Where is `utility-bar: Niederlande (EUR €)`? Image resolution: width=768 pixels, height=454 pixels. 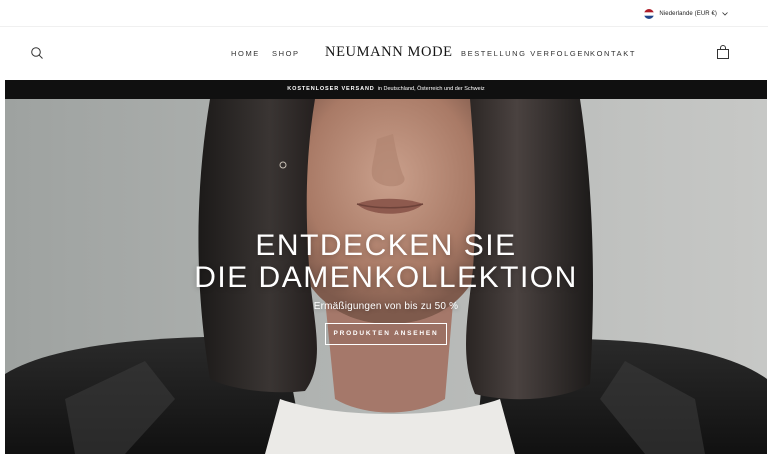 utility-bar: Niederlande (EUR €) is located at coordinates (384, 13).